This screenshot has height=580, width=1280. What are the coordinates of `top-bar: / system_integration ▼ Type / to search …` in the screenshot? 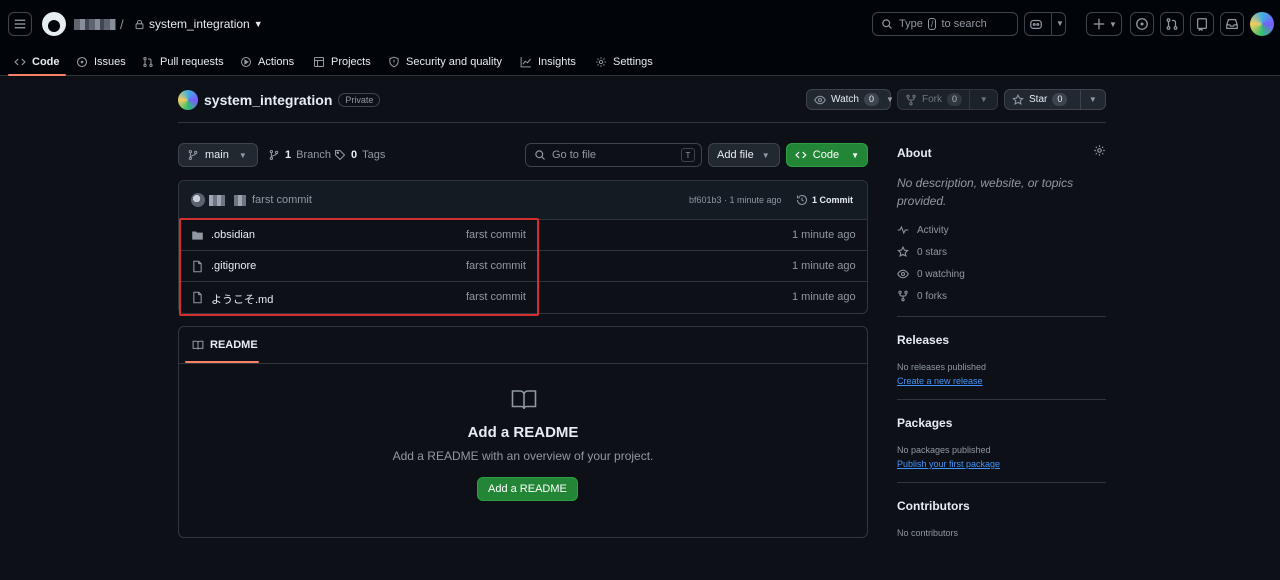 It's located at (640, 24).